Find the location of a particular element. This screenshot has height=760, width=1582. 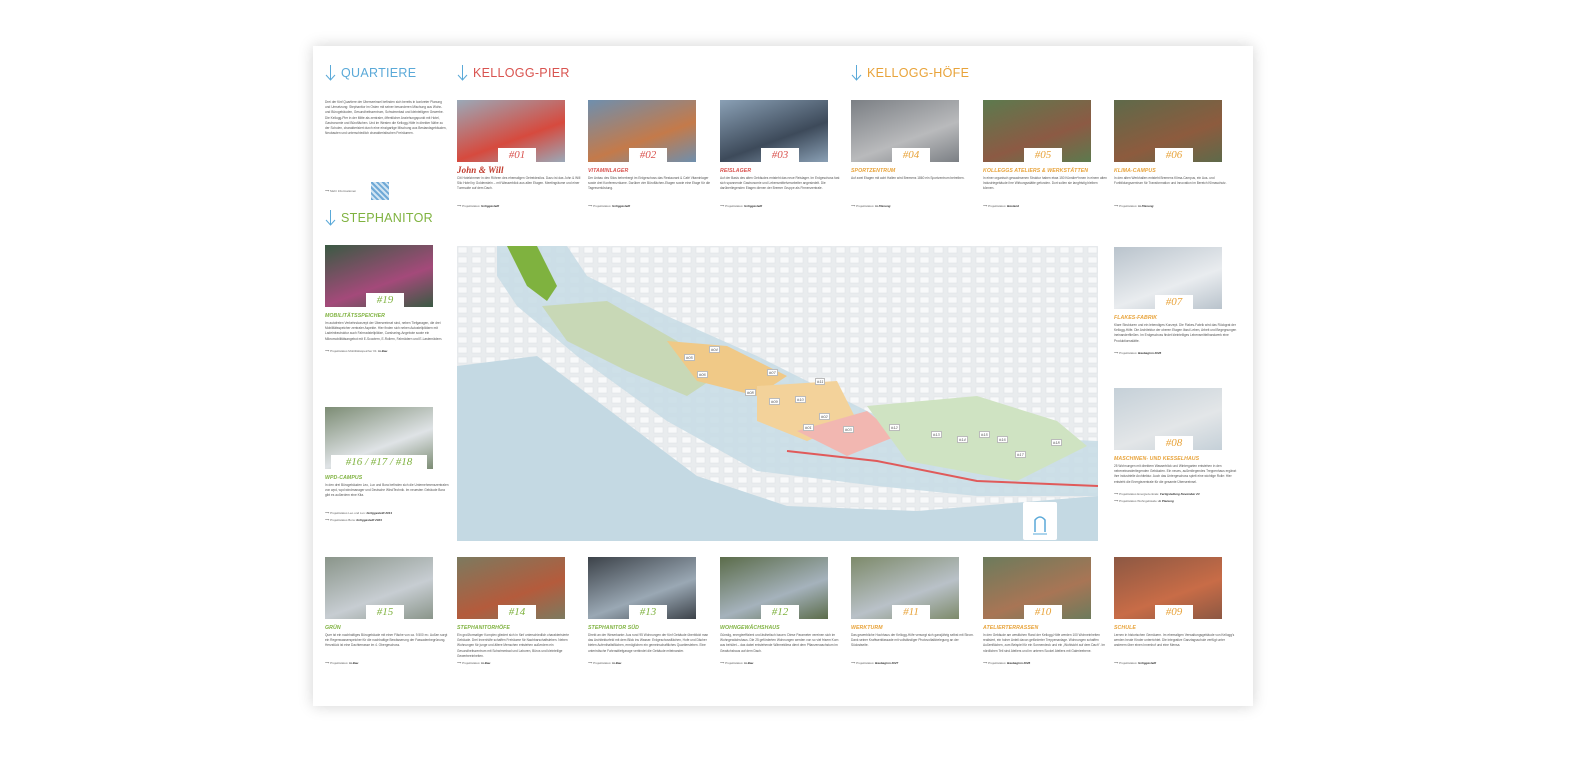

project-status: ⟶ Projektstatus: in Planung is located at coordinates (1134, 206).